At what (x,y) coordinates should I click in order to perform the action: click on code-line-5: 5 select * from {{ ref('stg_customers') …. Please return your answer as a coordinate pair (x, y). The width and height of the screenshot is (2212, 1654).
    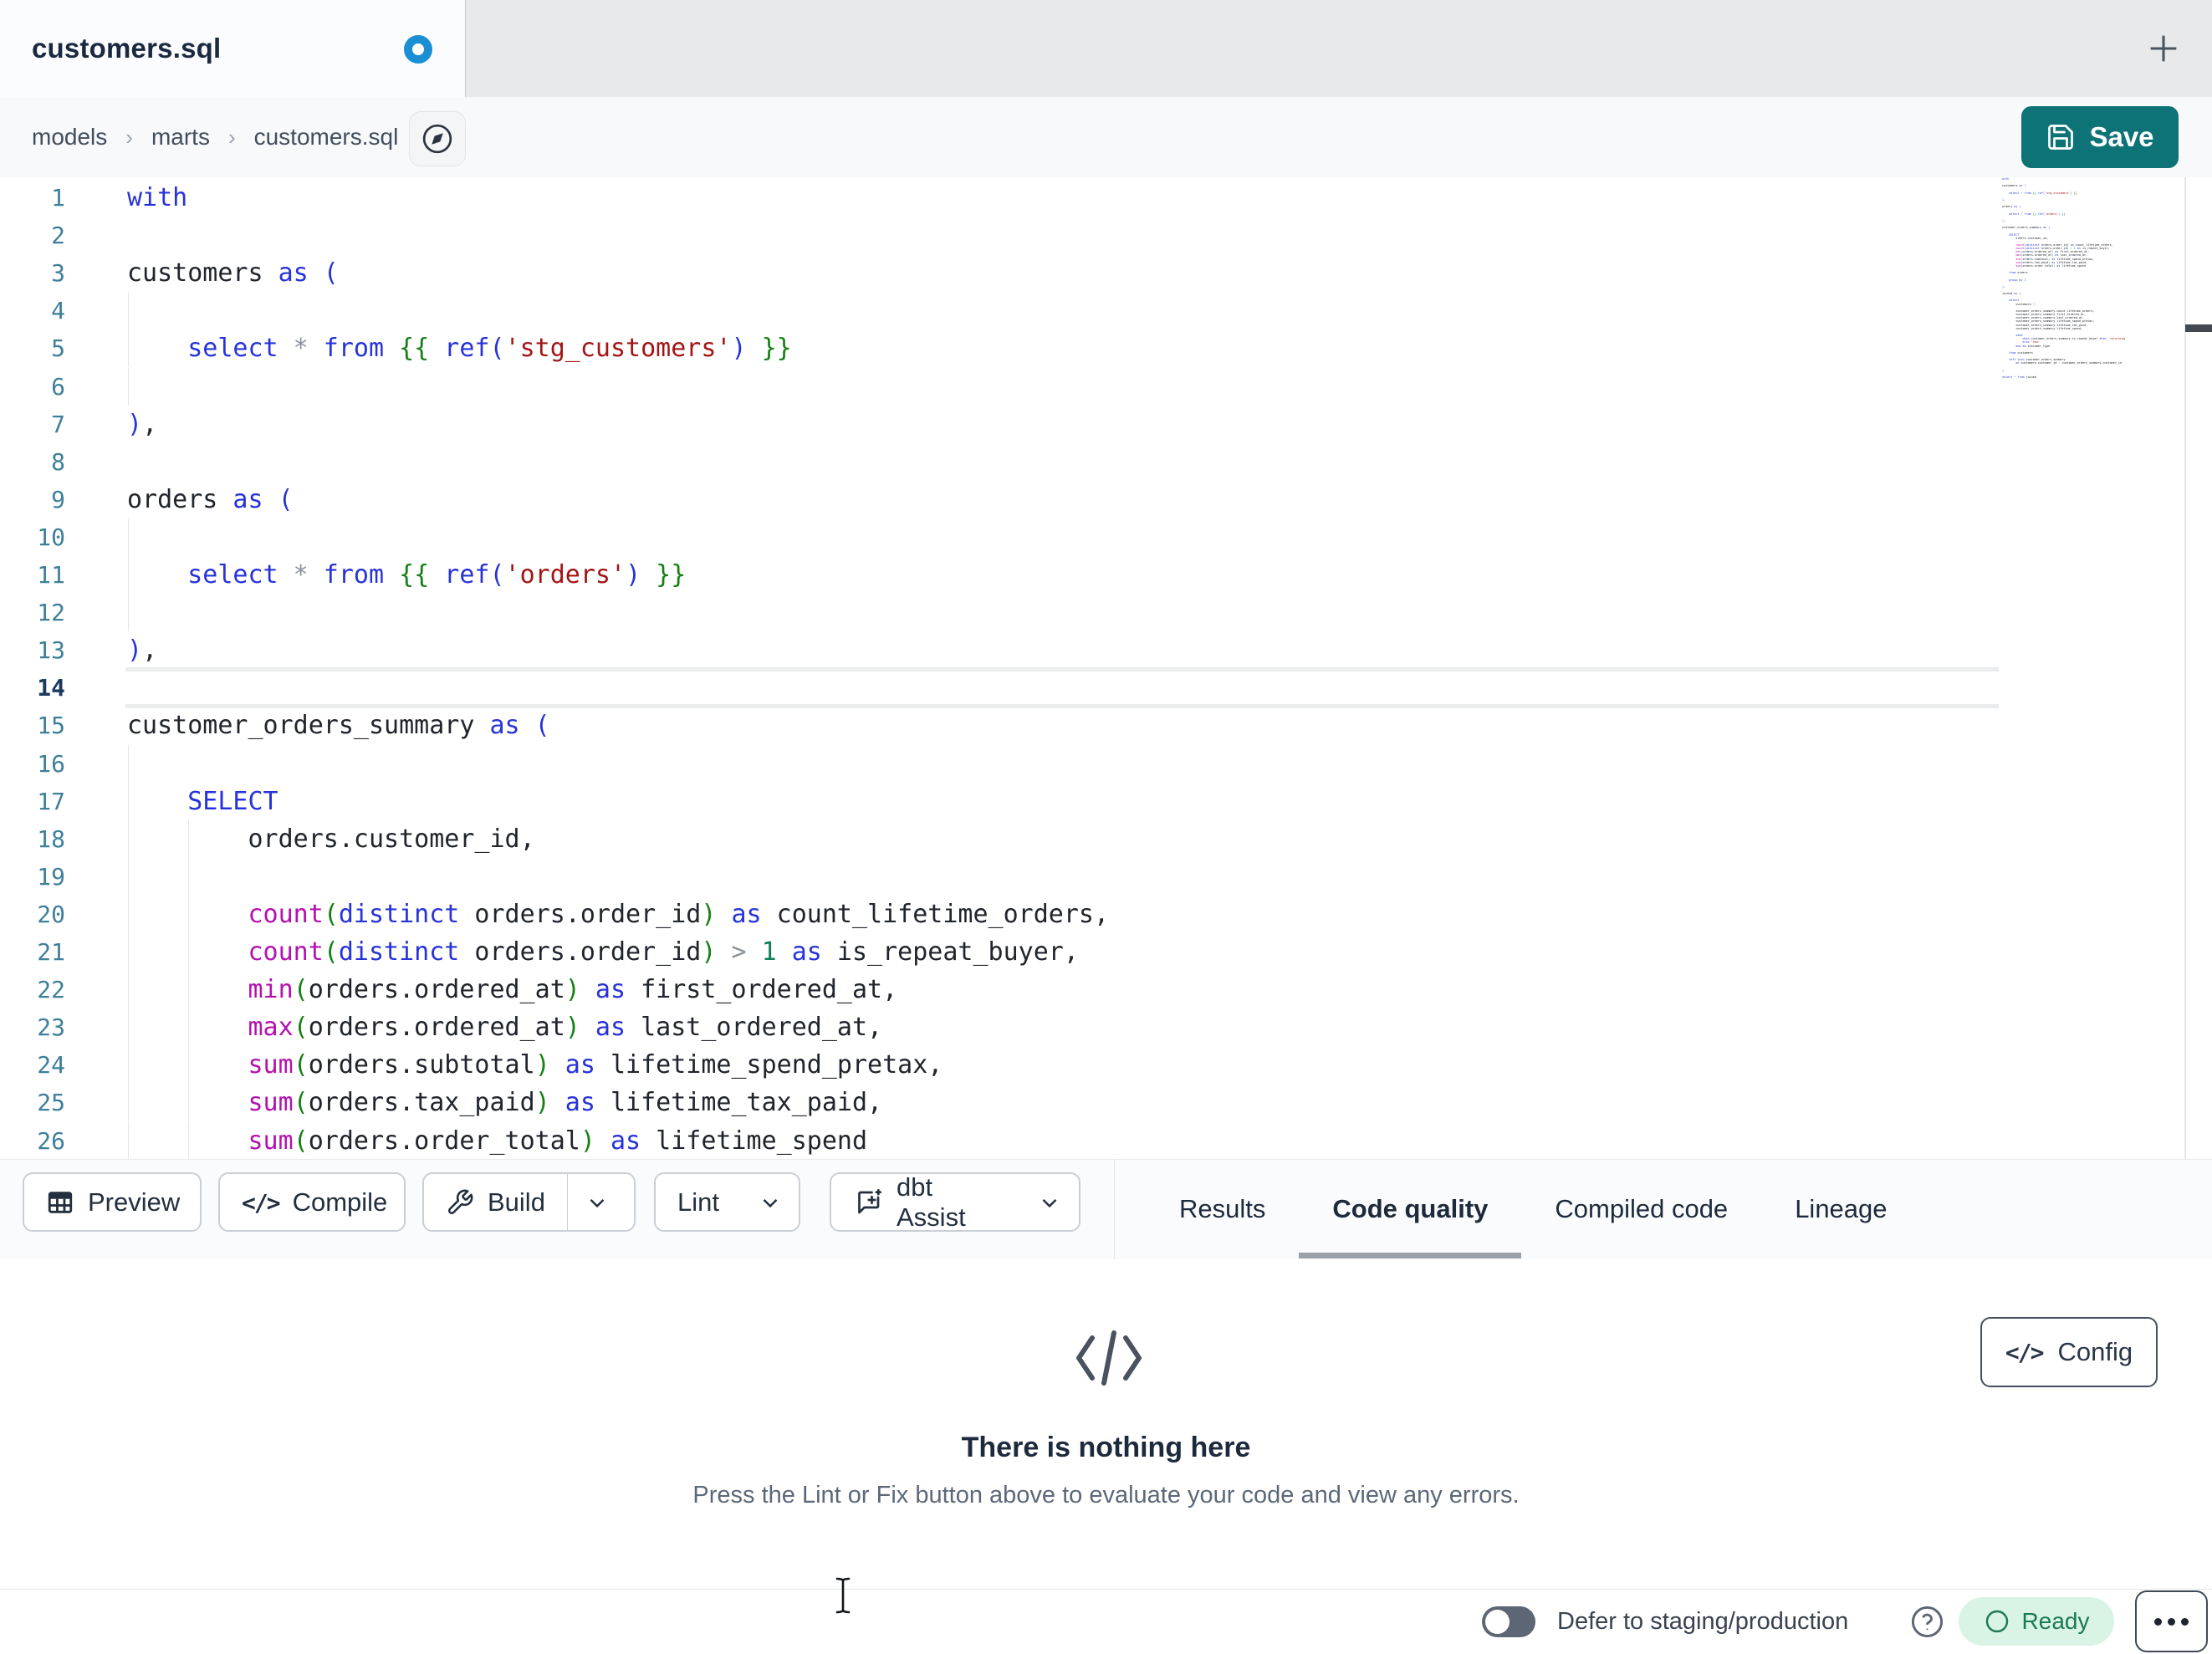
    Looking at the image, I should click on (1092, 348).